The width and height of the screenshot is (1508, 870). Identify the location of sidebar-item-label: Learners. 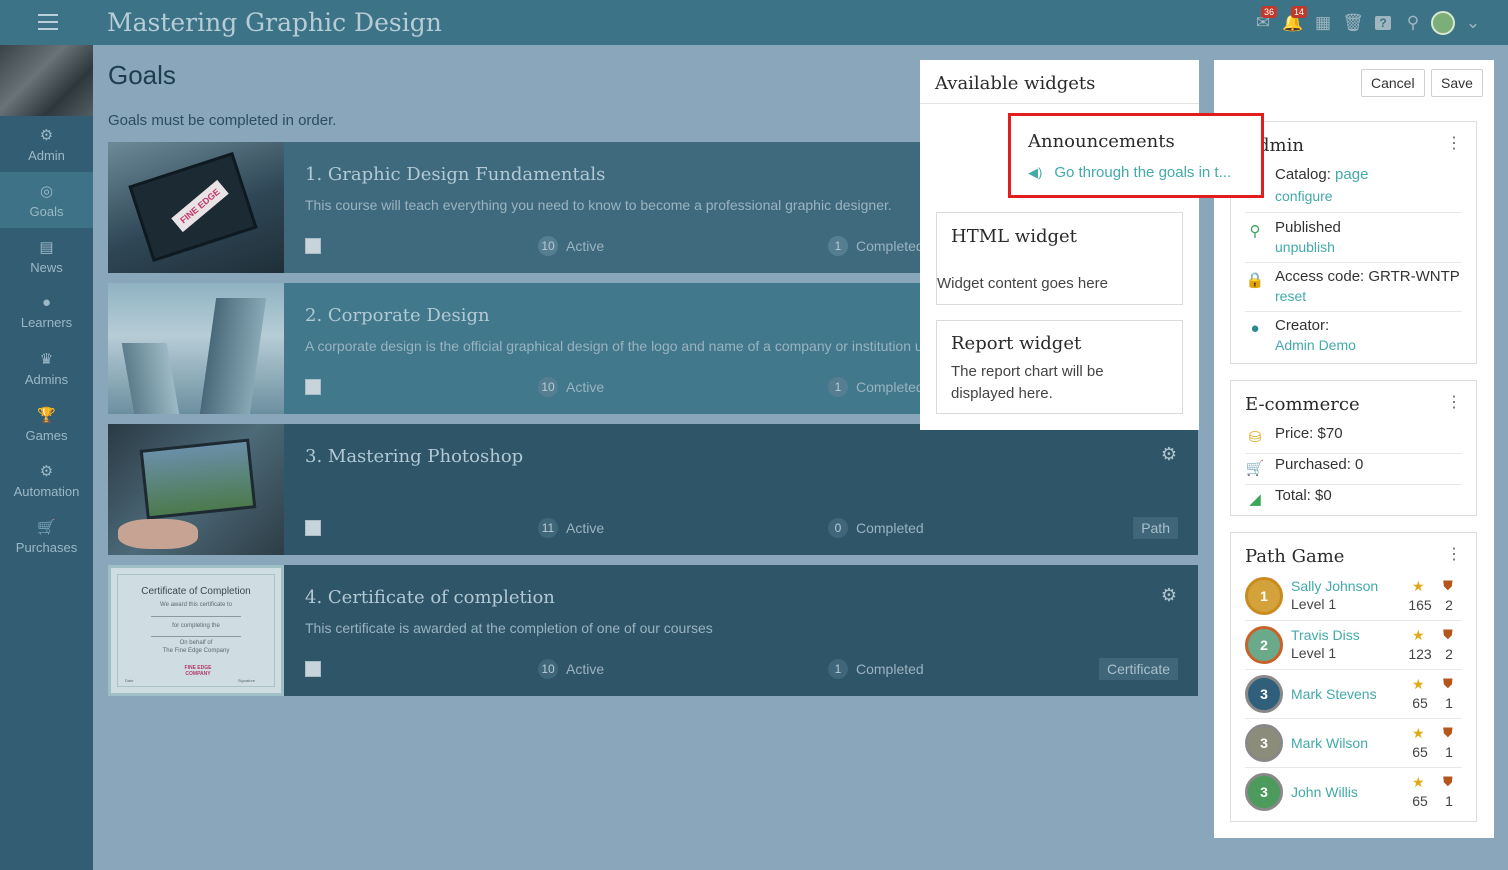
(46, 322).